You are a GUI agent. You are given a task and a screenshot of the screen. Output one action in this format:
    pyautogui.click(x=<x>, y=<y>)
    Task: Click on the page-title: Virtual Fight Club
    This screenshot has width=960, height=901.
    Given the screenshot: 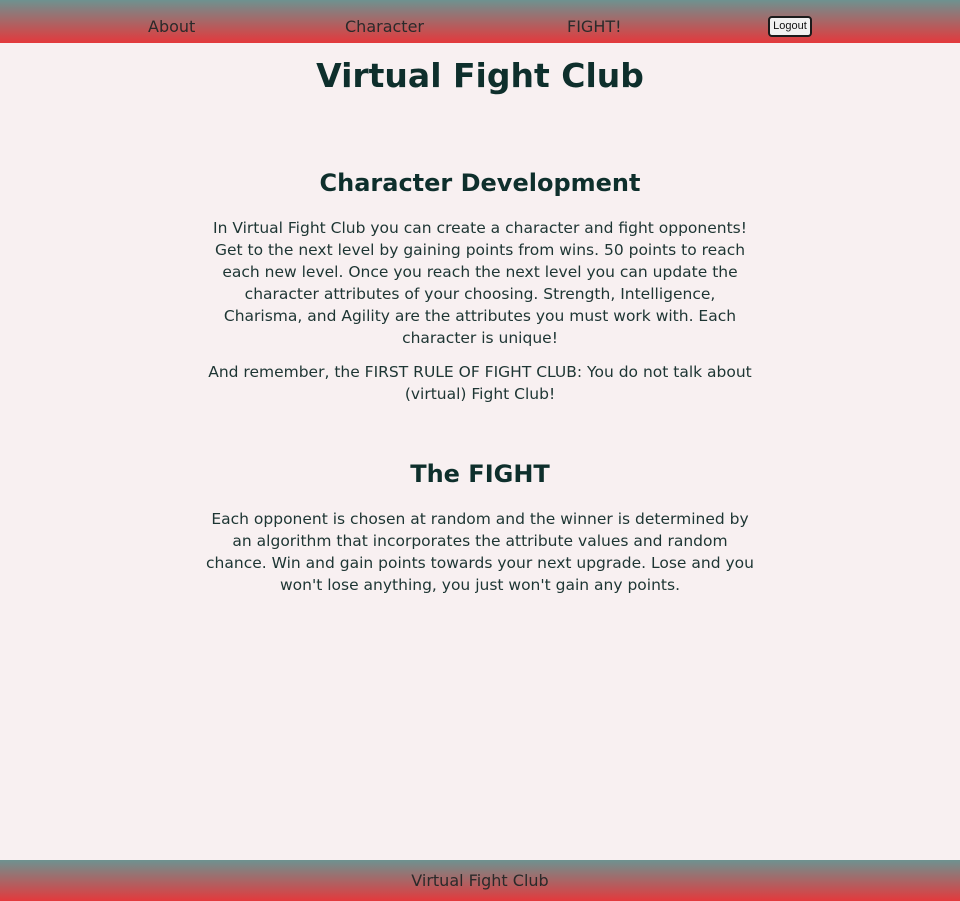 What is the action you would take?
    pyautogui.click(x=480, y=75)
    